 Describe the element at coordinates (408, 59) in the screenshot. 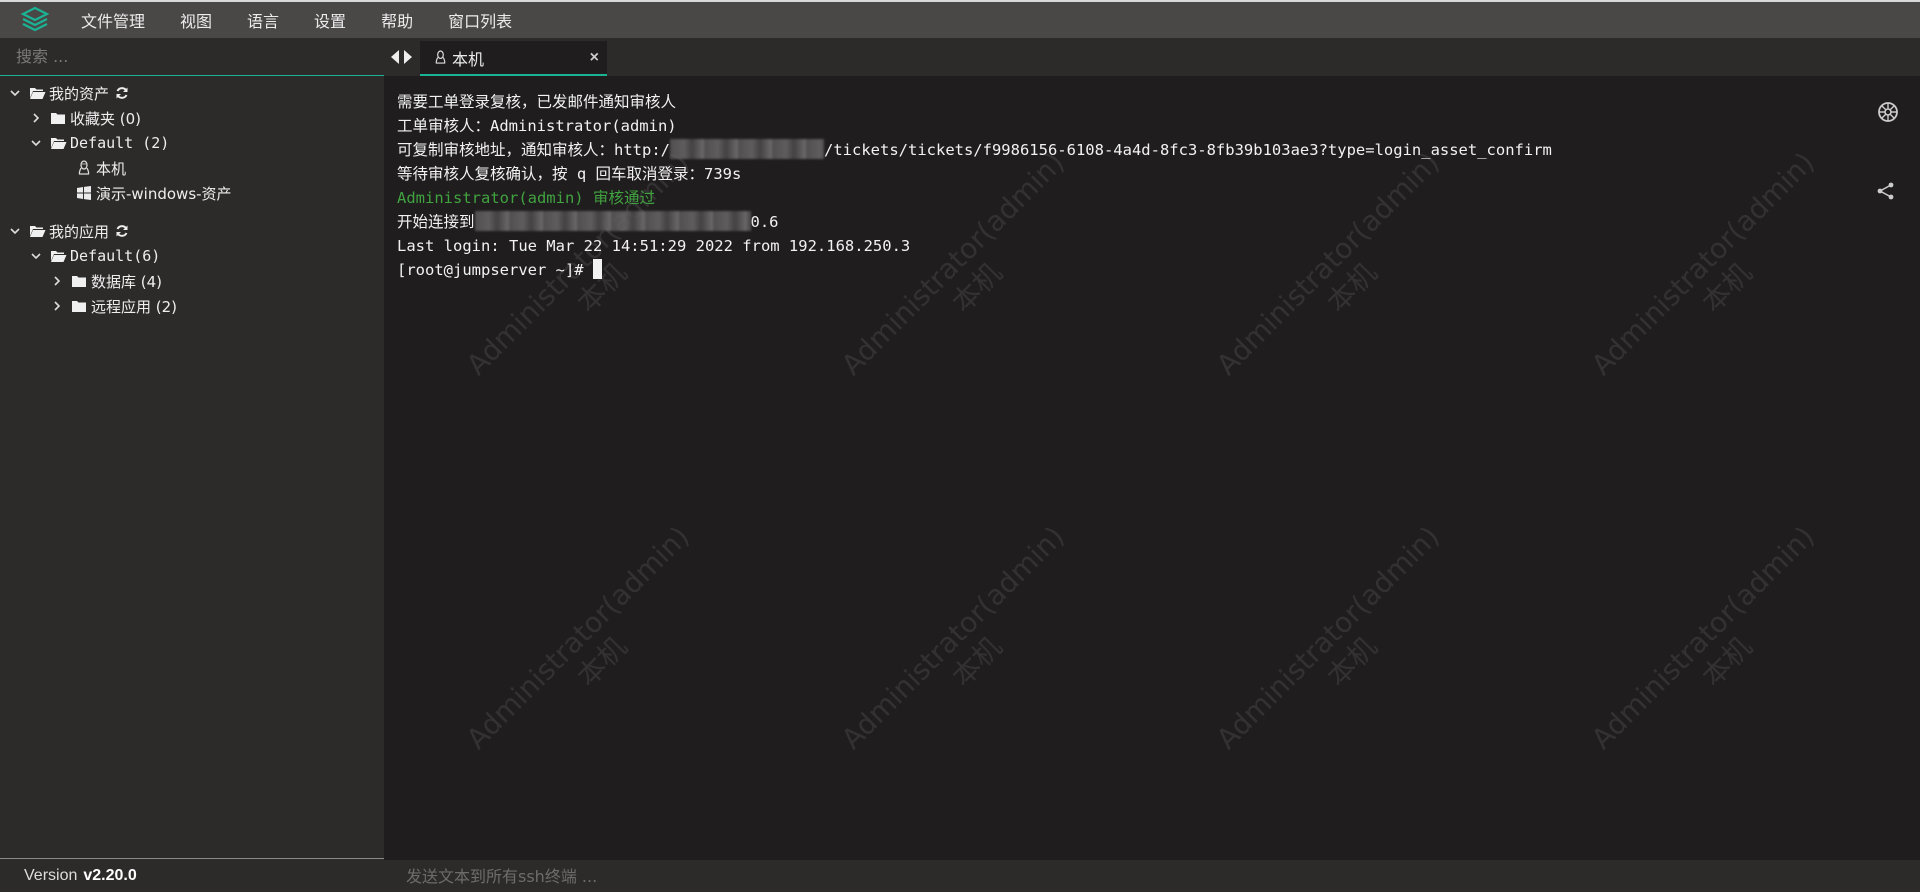

I see `tab-next-icon` at that location.